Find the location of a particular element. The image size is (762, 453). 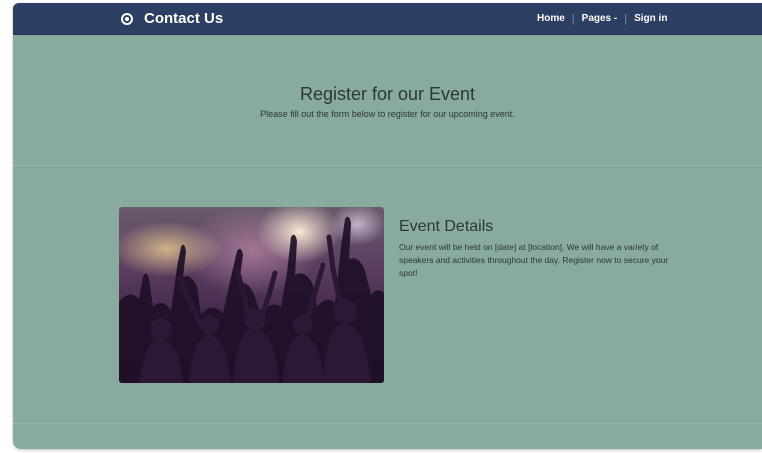

nav-link-home: Home is located at coordinates (551, 18).